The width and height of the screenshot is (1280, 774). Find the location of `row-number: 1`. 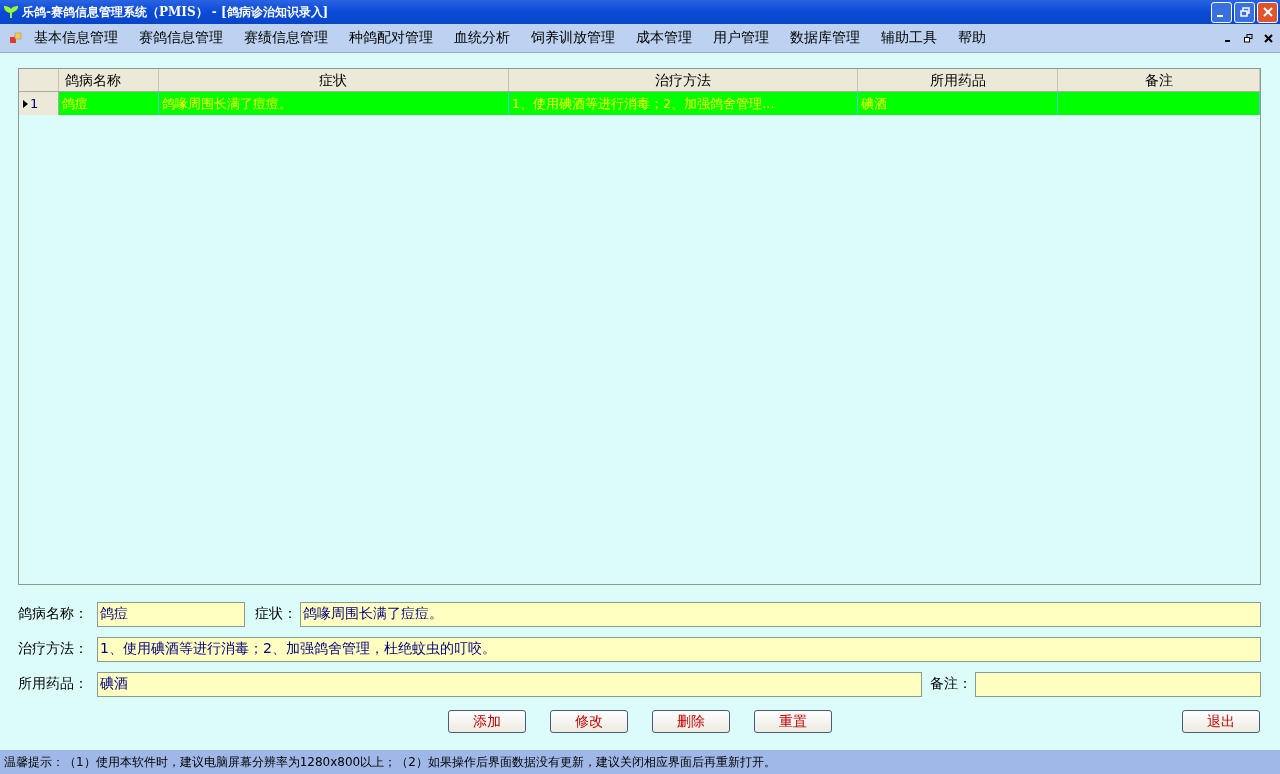

row-number: 1 is located at coordinates (34, 103).